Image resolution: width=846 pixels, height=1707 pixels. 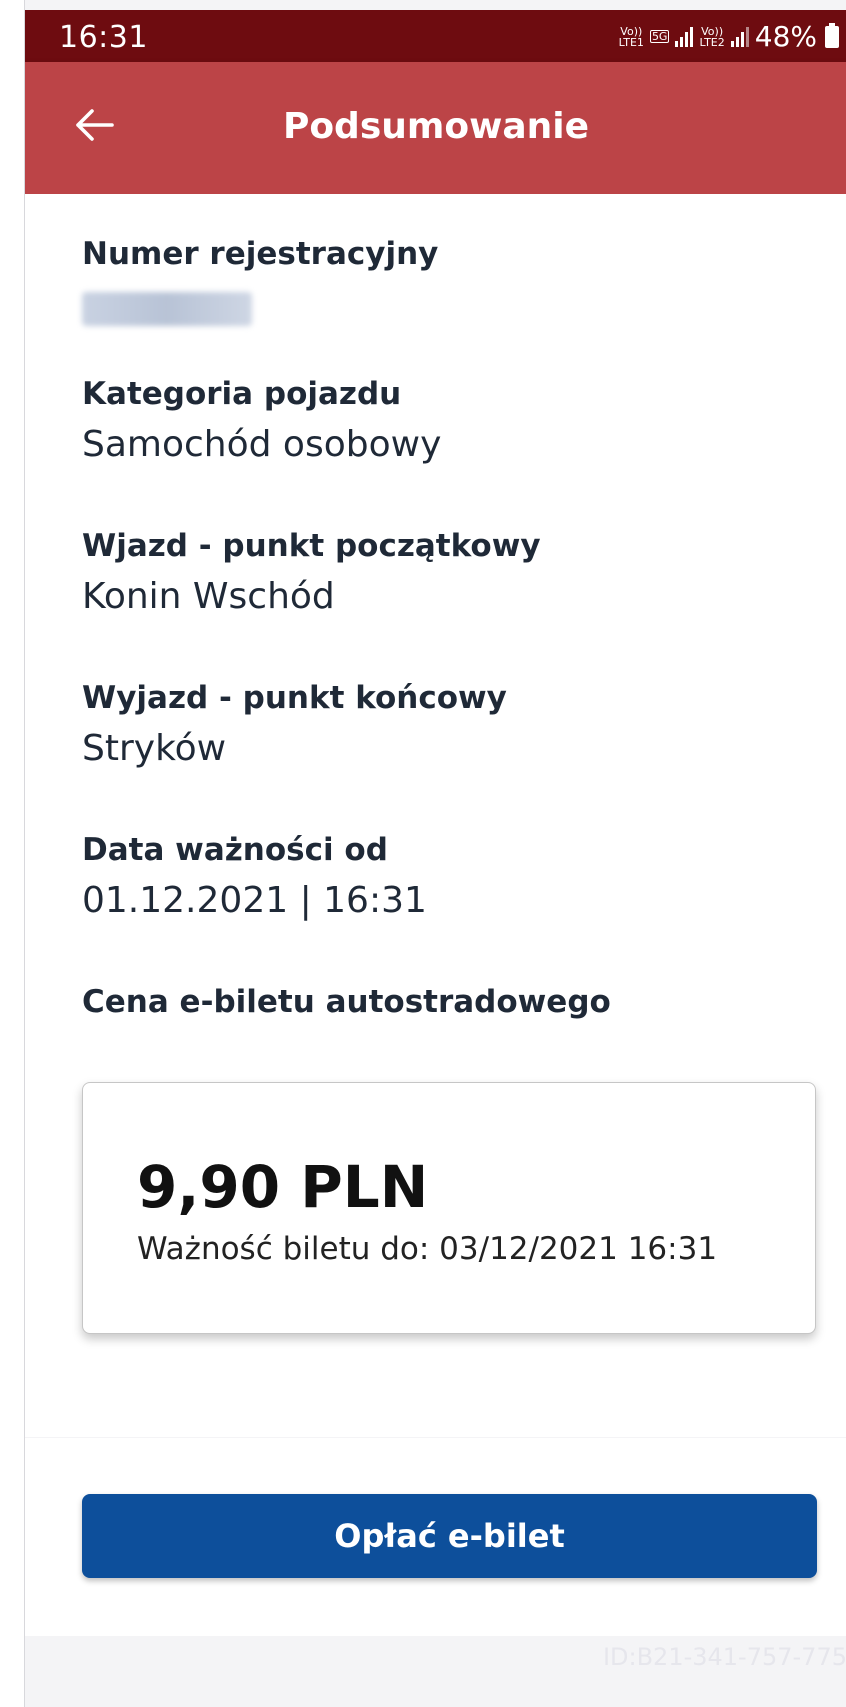 I want to click on registration-field: Numer rejestracyjny, so click(x=260, y=281).